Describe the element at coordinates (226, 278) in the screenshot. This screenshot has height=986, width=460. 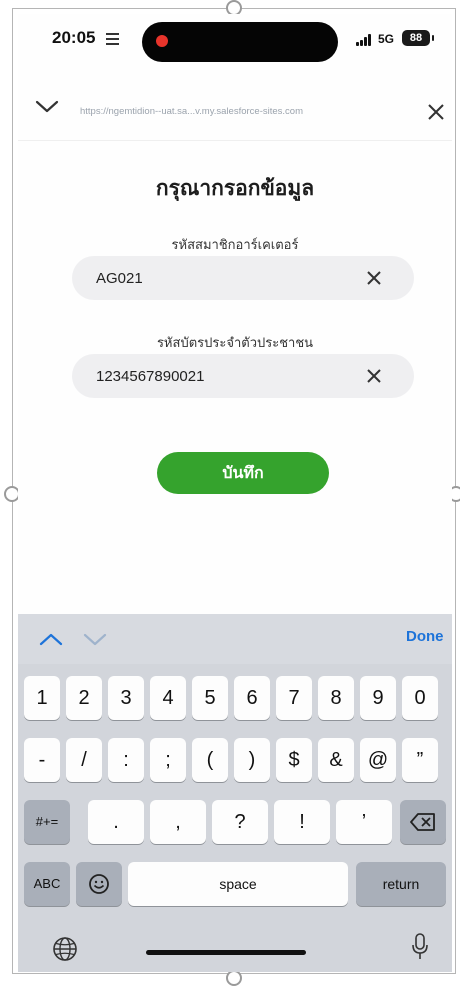
I see `member-code-input` at that location.